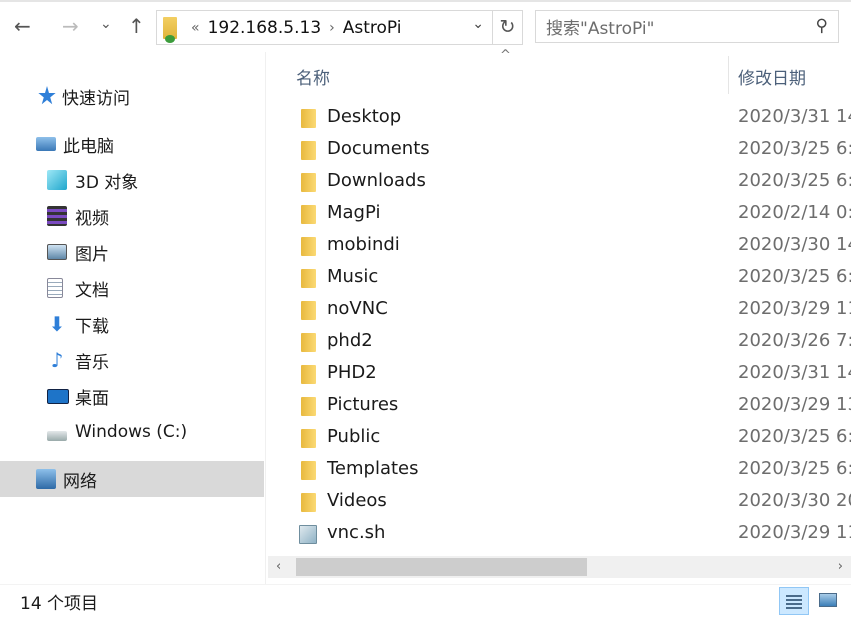 Image resolution: width=851 pixels, height=622 pixels. What do you see at coordinates (425, 1) in the screenshot?
I see `window-top-border` at bounding box center [425, 1].